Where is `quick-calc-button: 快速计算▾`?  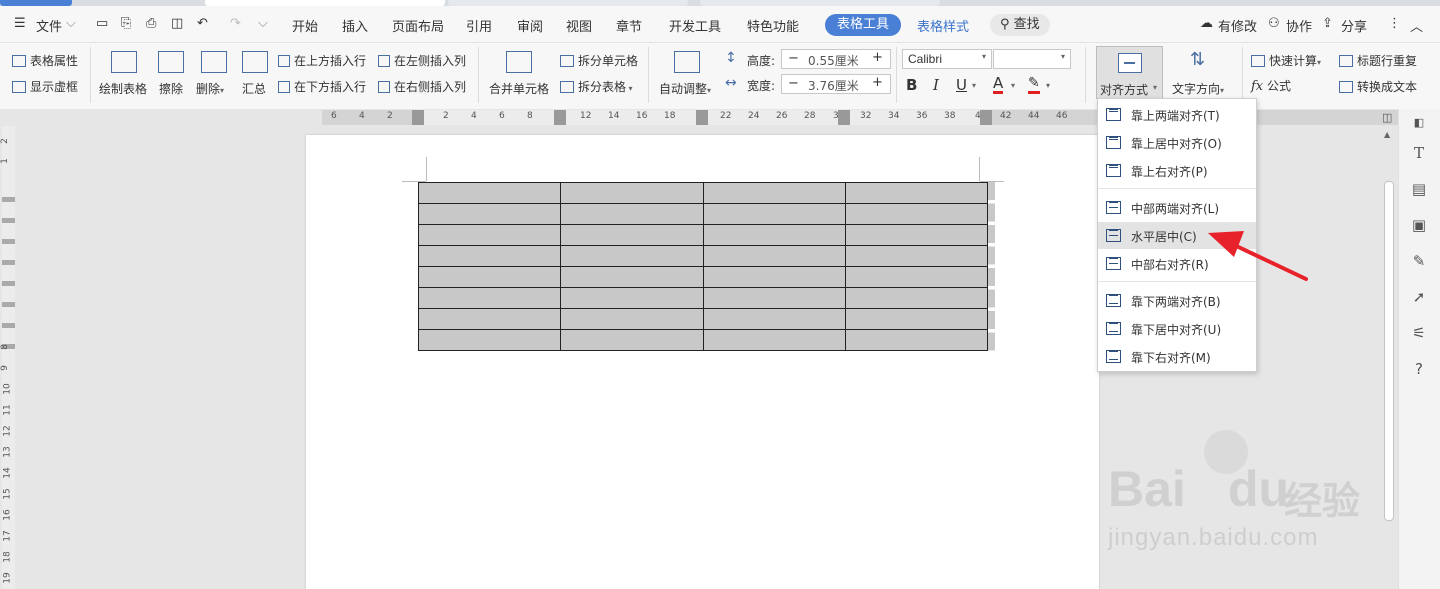
quick-calc-button: 快速计算▾ is located at coordinates (1286, 60).